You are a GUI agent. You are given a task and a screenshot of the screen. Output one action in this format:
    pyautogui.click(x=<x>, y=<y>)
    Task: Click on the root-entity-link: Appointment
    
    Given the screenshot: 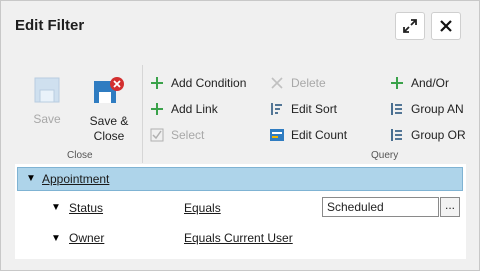 What is the action you would take?
    pyautogui.click(x=75, y=179)
    